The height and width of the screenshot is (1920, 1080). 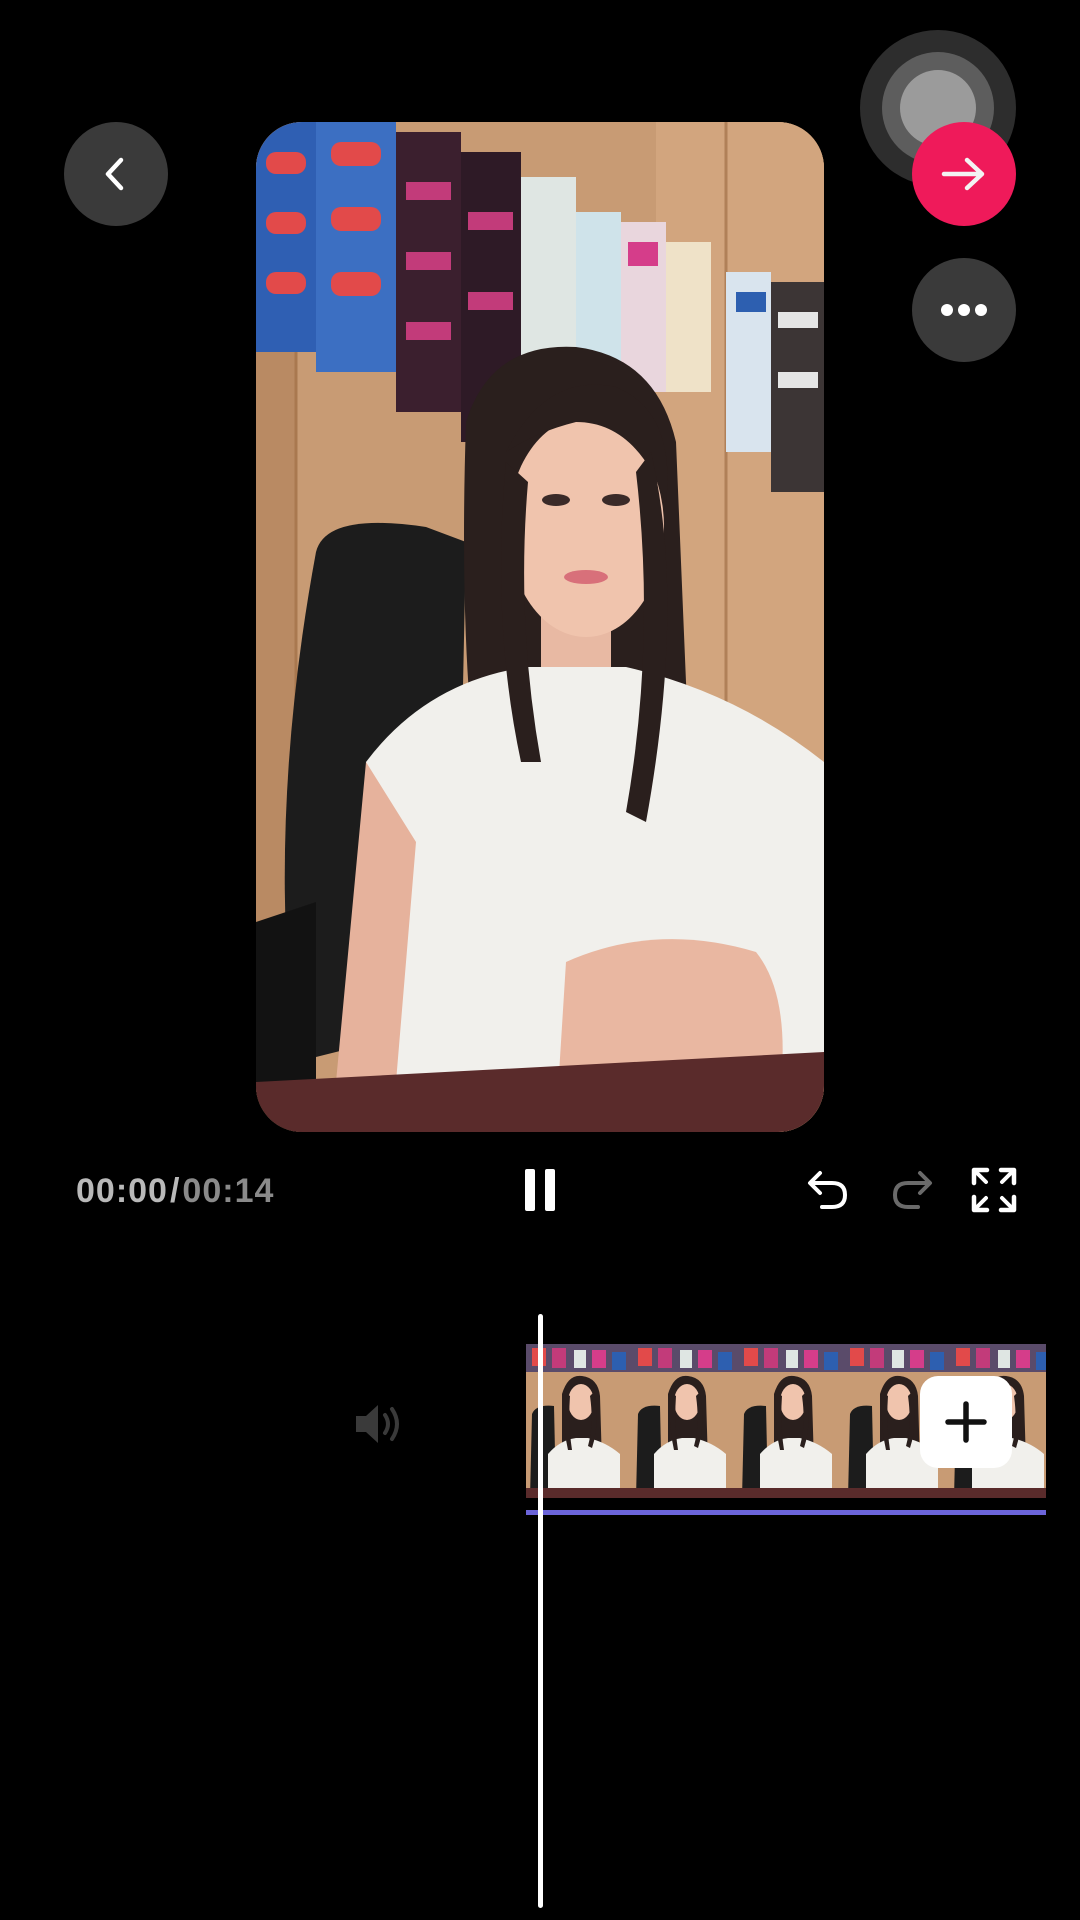 I want to click on volume-icon, so click(x=377, y=1424).